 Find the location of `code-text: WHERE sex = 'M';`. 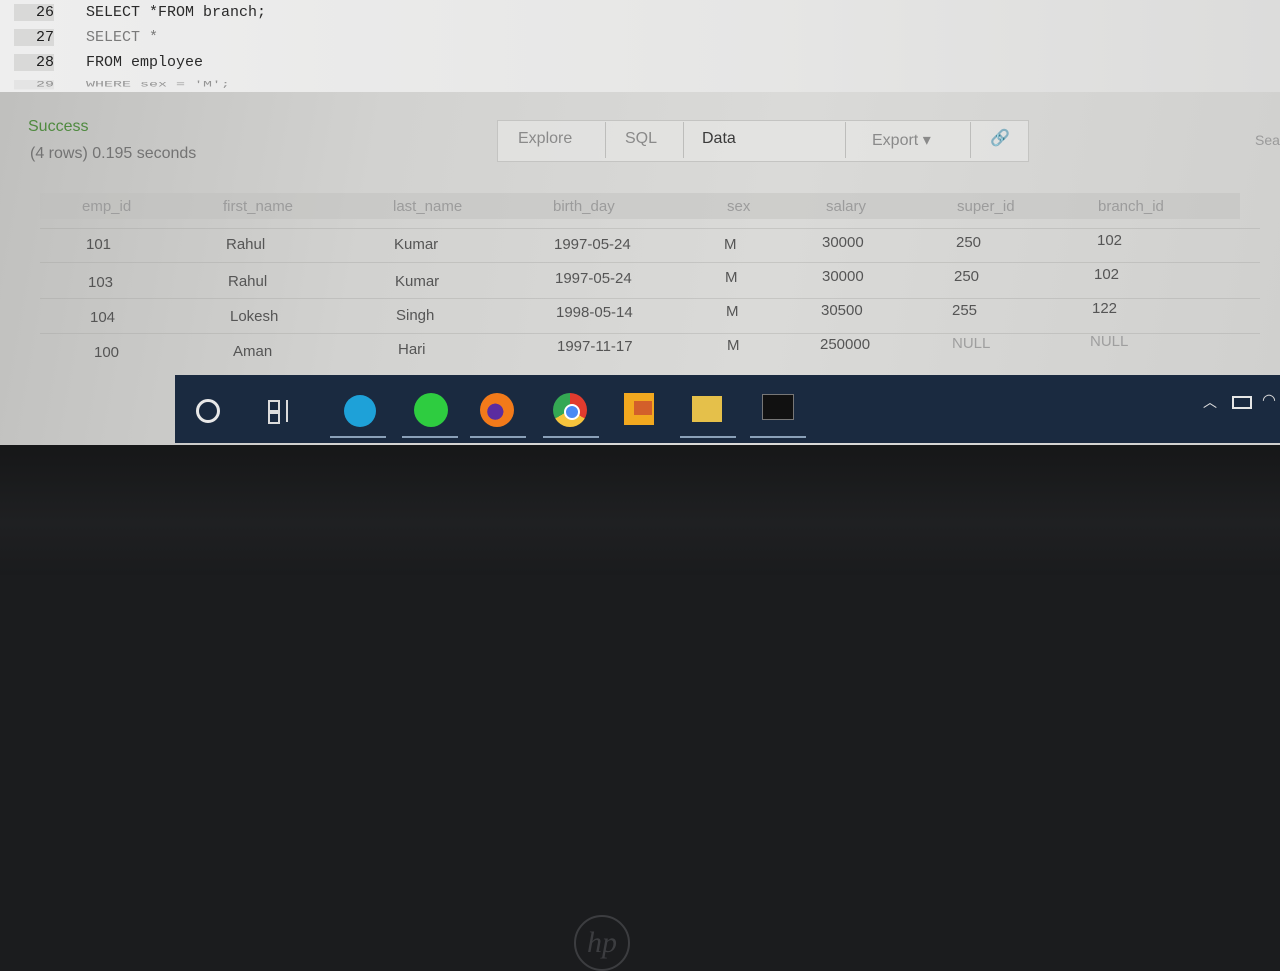

code-text: WHERE sex = 'M'; is located at coordinates (158, 85).